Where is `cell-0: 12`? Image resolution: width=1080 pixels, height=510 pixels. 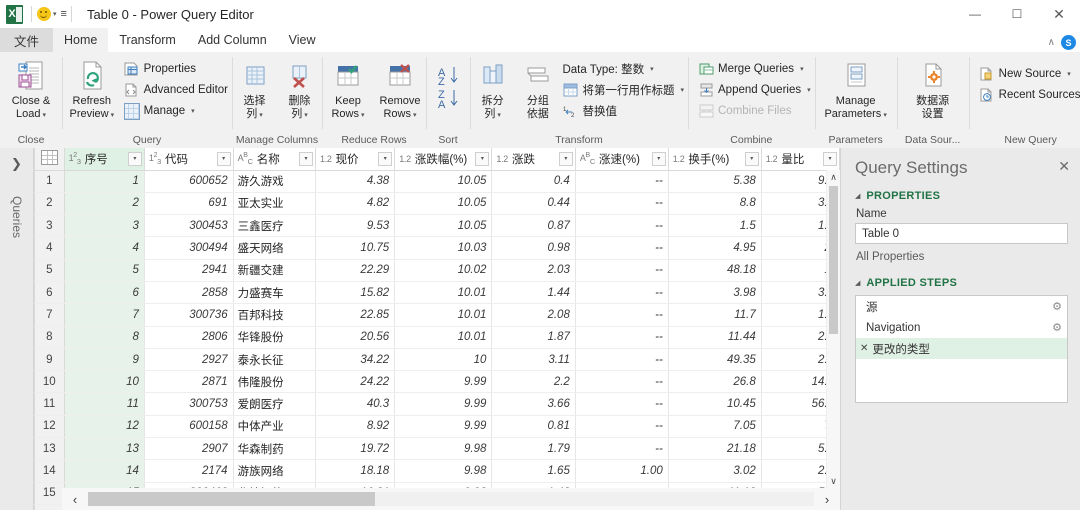 cell-0: 12 is located at coordinates (104, 427).